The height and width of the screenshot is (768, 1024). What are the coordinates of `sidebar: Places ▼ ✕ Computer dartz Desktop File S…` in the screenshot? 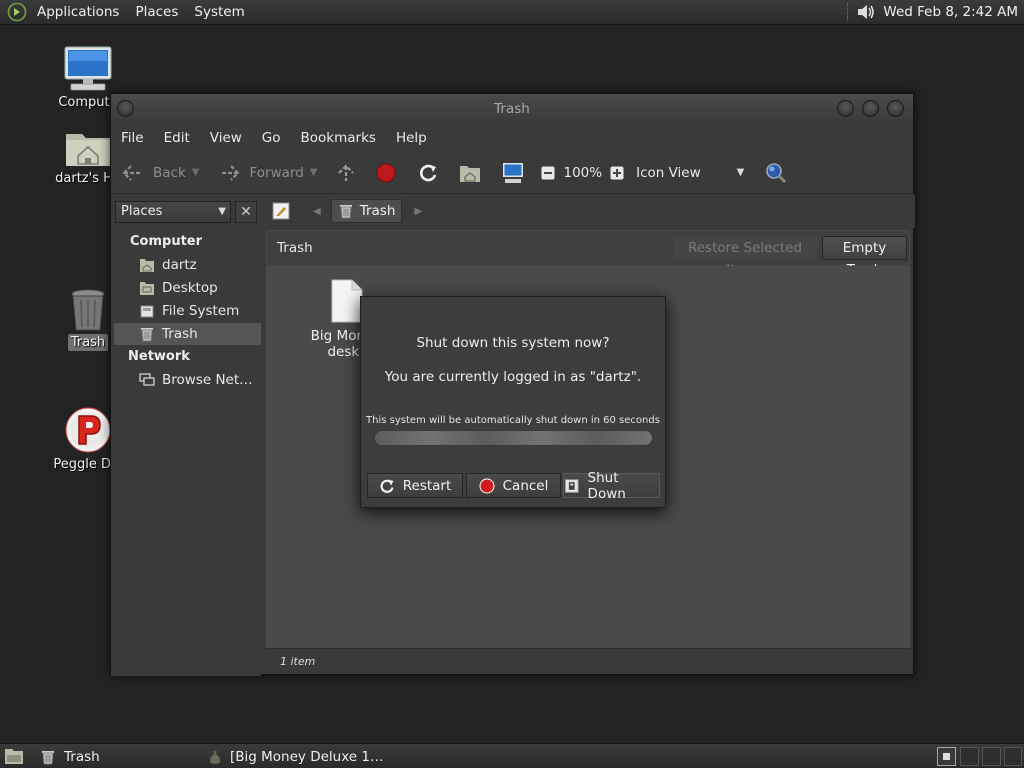 It's located at (186, 435).